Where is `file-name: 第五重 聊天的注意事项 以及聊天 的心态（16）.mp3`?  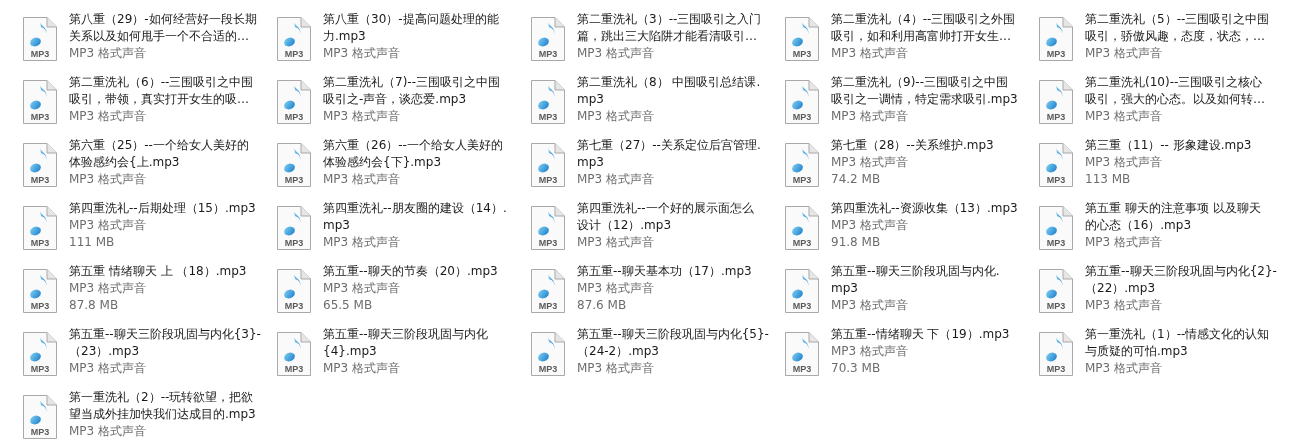
file-name: 第五重 聊天的注意事项 以及聊天 的心态（16）.mp3 is located at coordinates (1173, 217).